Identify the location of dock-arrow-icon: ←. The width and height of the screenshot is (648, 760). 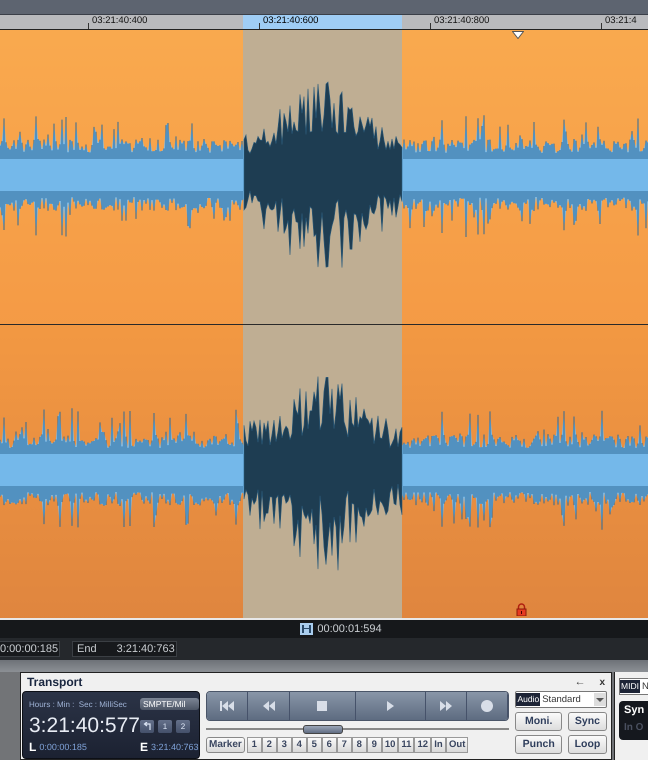
(580, 682).